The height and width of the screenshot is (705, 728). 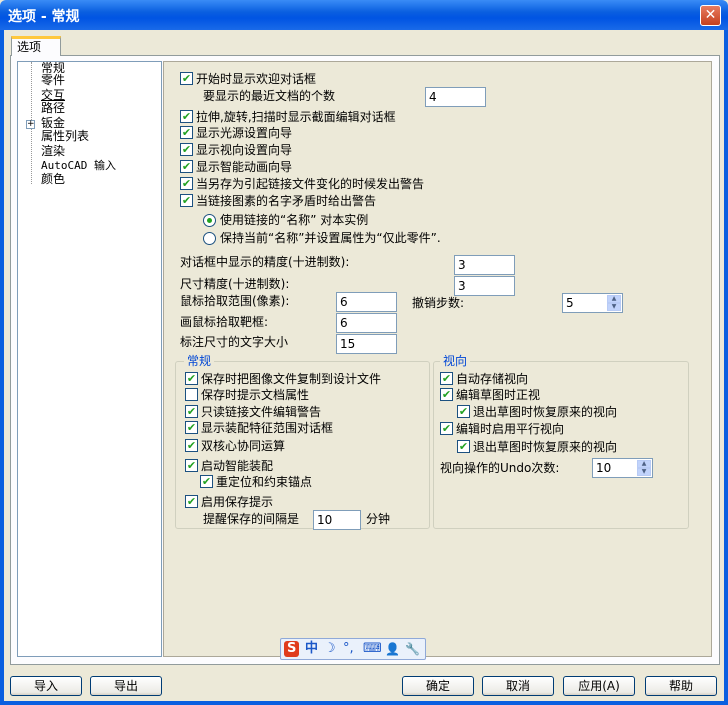 I want to click on dialog-precision-label: 对话框中显示的精度(十进制数):, so click(x=265, y=262).